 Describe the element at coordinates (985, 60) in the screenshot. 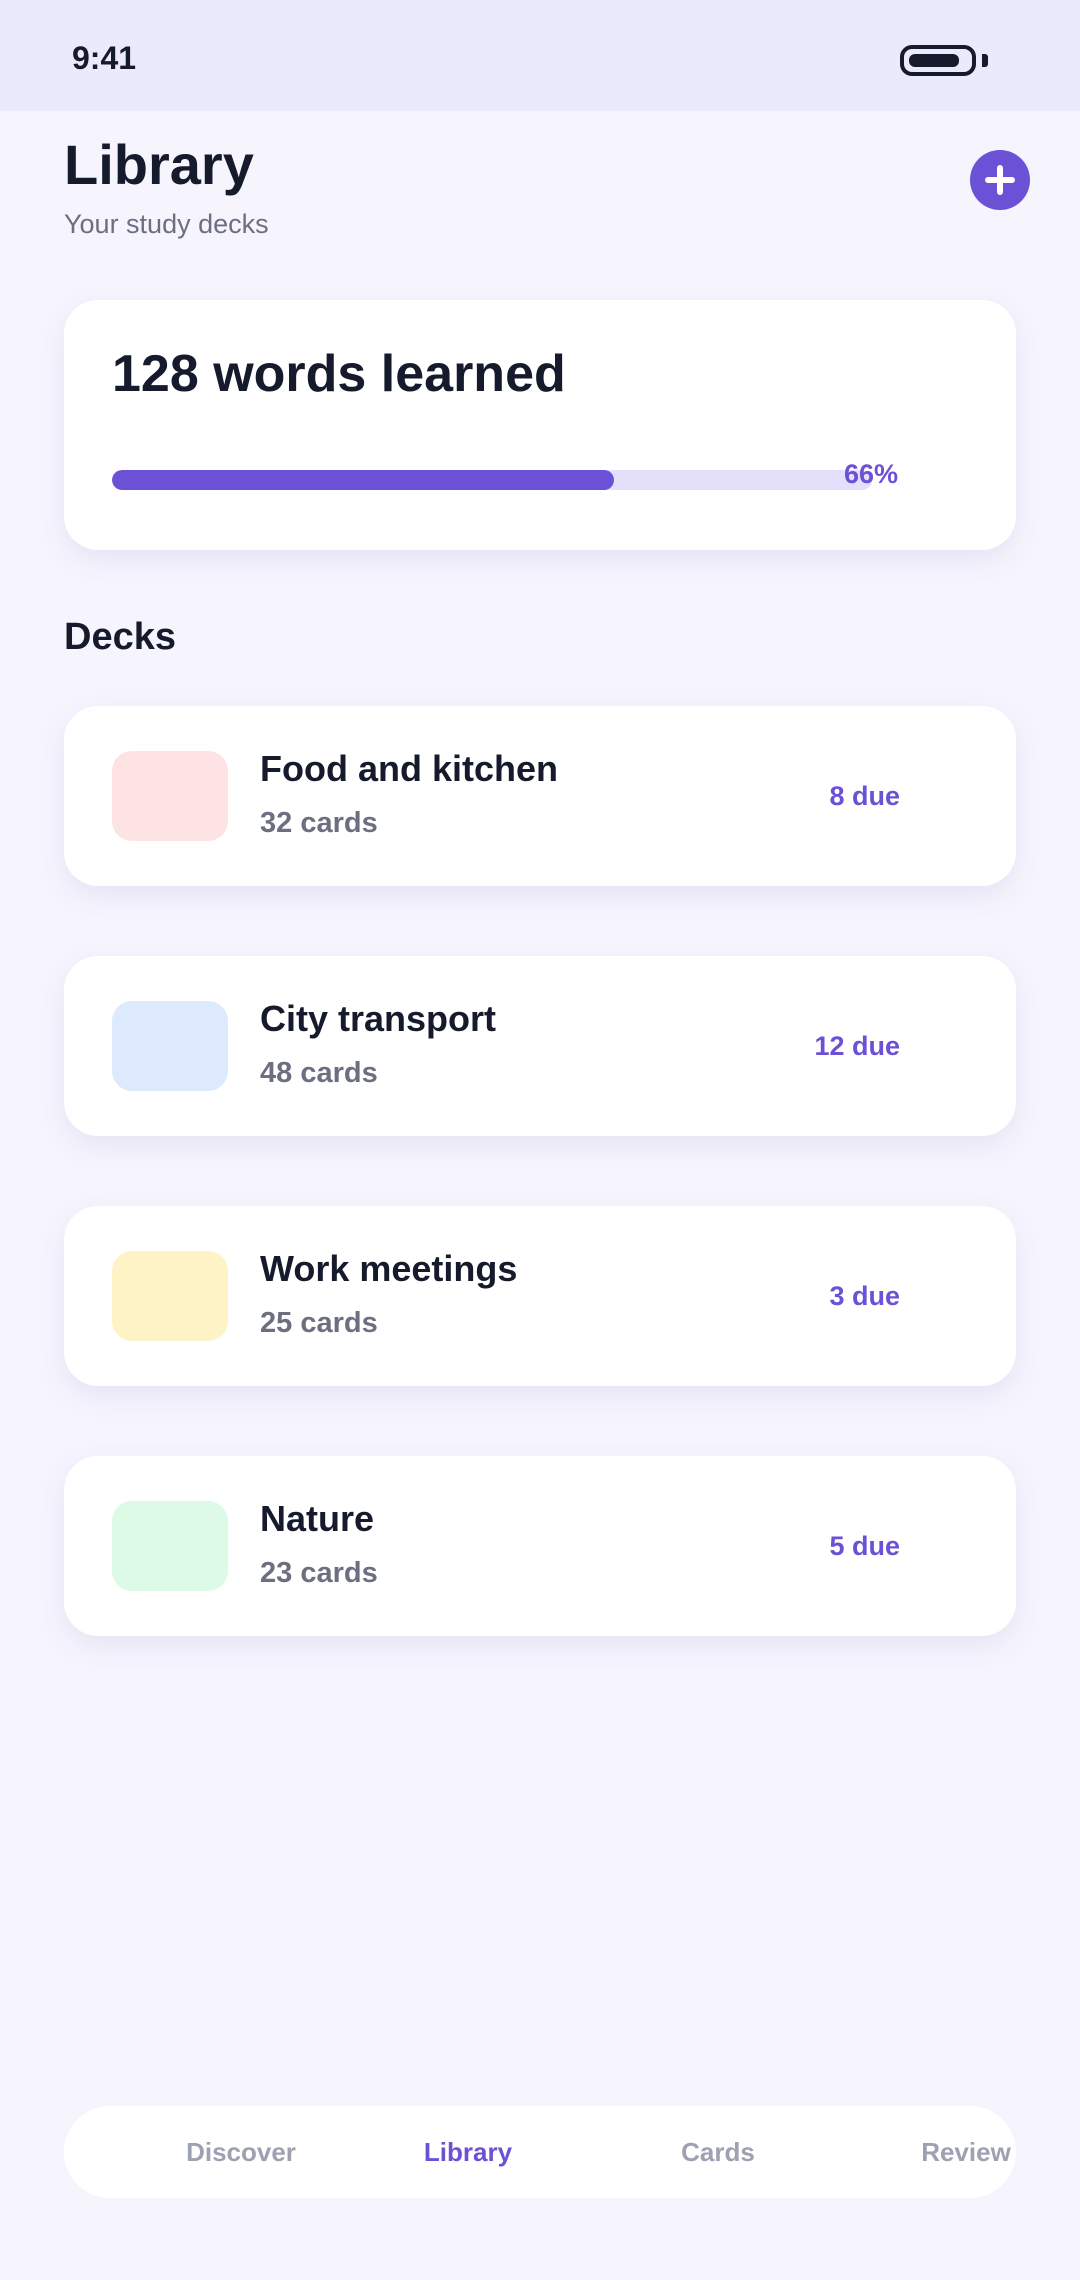

I see `battery-tip` at that location.